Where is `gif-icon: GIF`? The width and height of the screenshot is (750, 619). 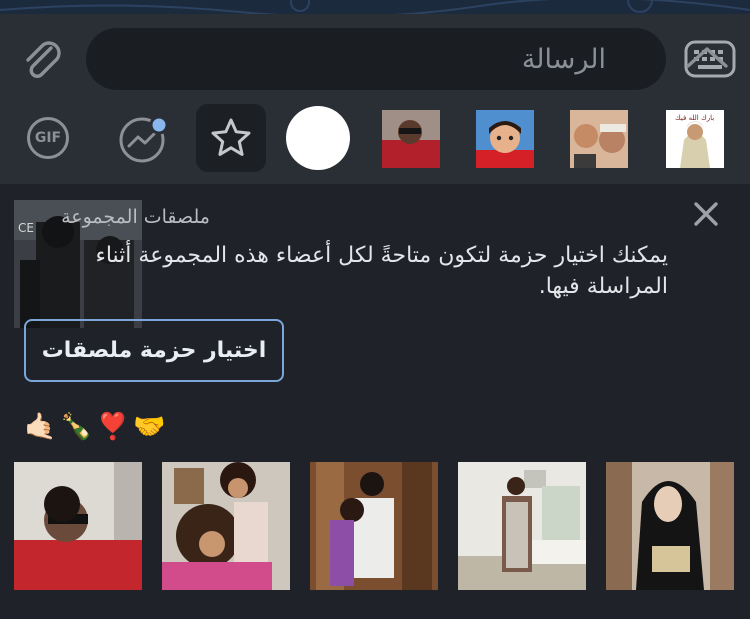 gif-icon: GIF is located at coordinates (48, 138).